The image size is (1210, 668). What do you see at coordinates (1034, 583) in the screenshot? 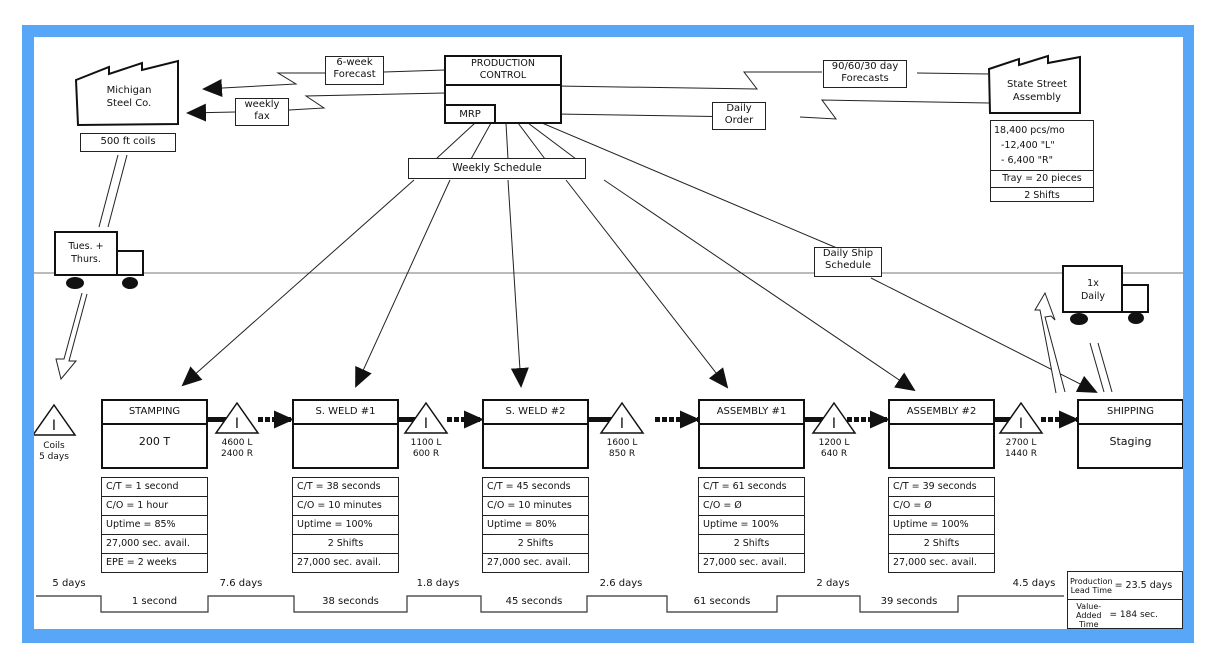
I see `timeline-wait-time: 4.5 days` at bounding box center [1034, 583].